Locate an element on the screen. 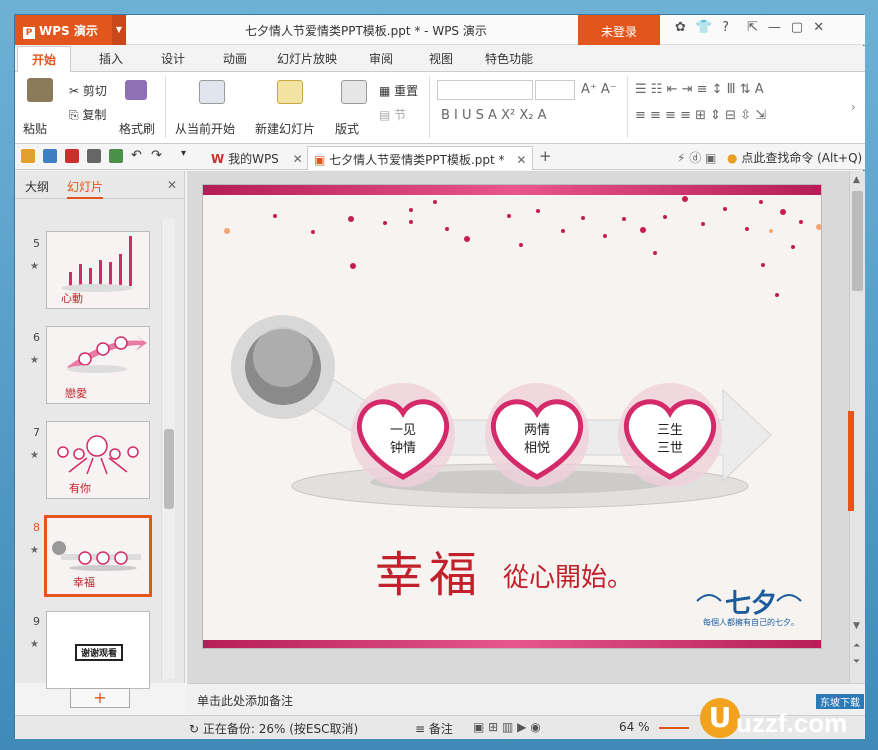  scroll-up-icon: ▲ is located at coordinates (856, 180).